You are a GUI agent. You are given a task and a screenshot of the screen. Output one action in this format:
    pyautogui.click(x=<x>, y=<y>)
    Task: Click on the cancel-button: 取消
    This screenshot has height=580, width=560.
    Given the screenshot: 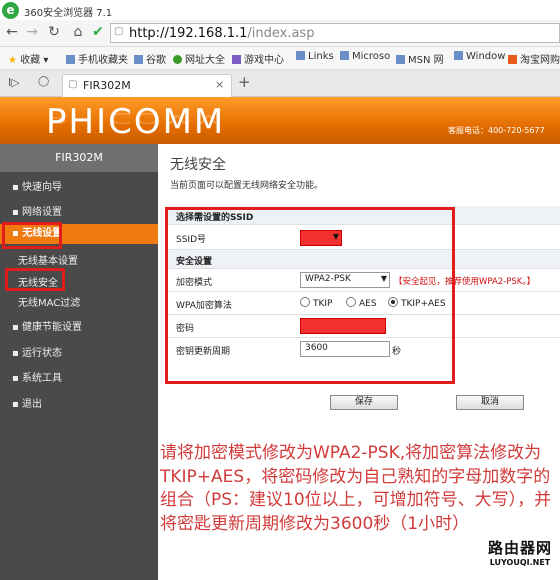 What is the action you would take?
    pyautogui.click(x=490, y=402)
    